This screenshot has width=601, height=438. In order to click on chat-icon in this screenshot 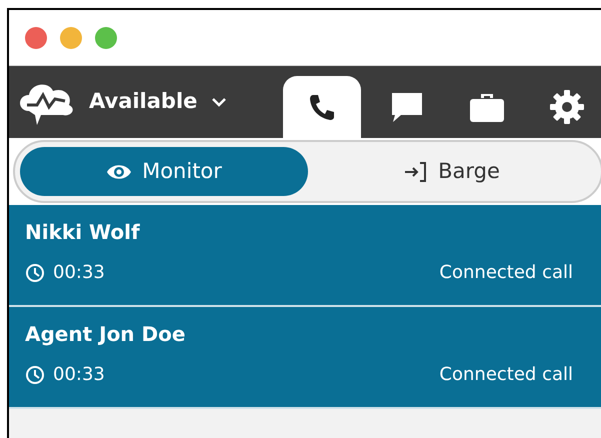, I will do `click(407, 107)`.